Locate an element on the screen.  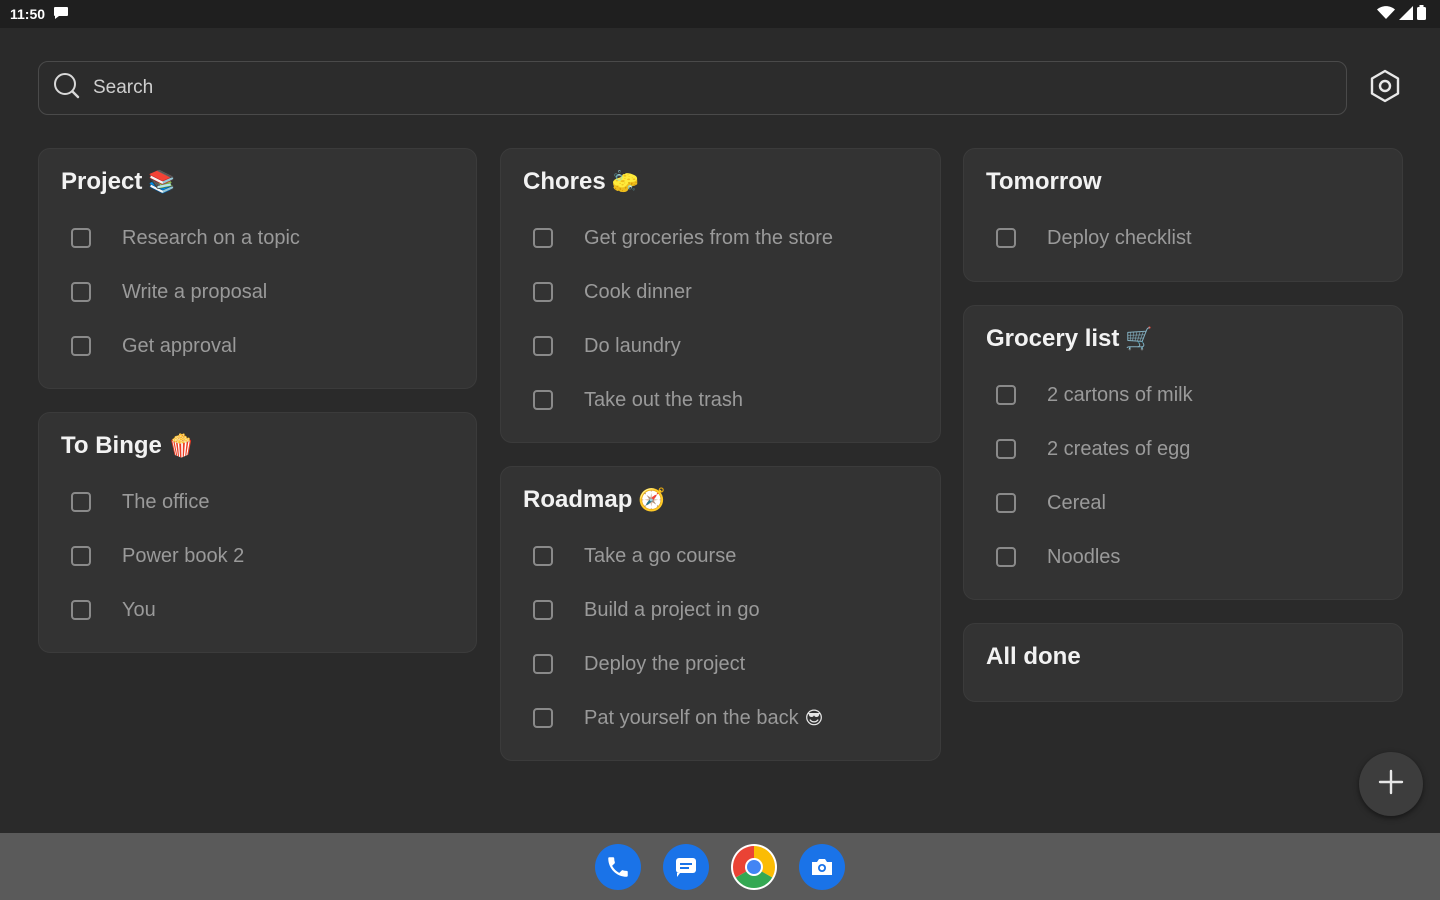
card-title: Project 📚 is located at coordinates (257, 182).